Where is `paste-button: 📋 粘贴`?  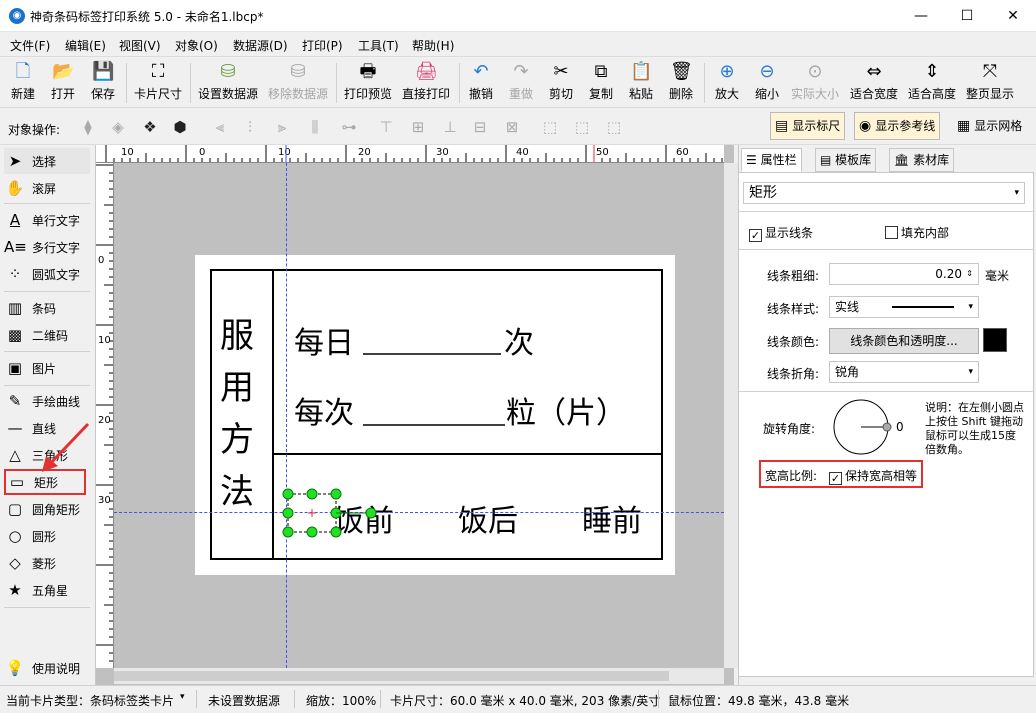
paste-button: 📋 粘贴 is located at coordinates (641, 84).